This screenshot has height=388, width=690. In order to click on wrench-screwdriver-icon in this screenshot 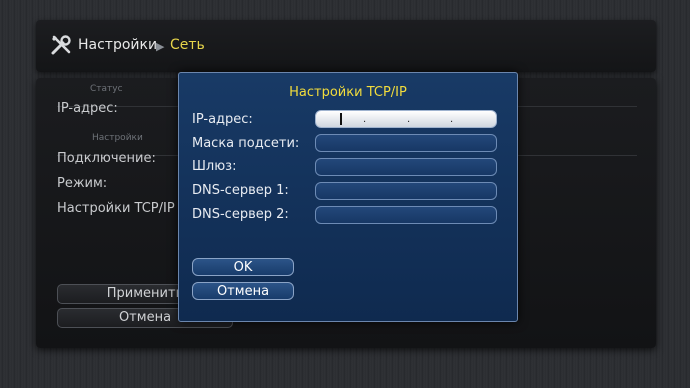, I will do `click(61, 45)`.